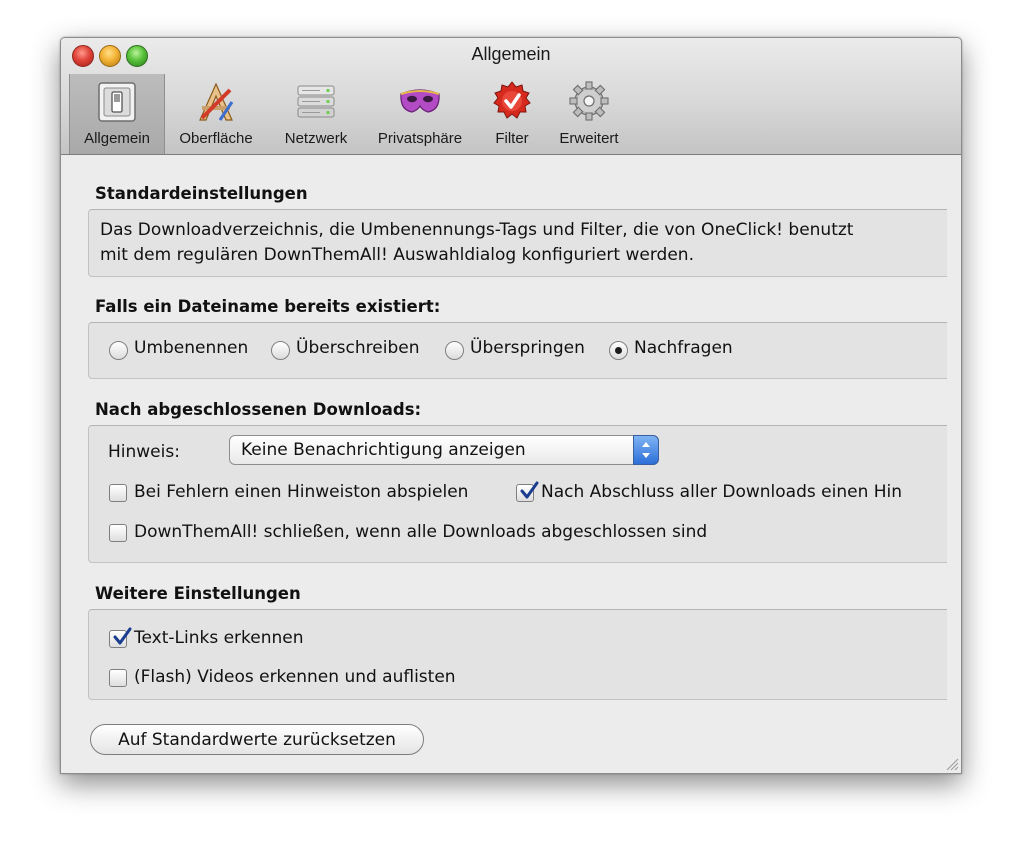 The width and height of the screenshot is (1020, 855). Describe the element at coordinates (420, 138) in the screenshot. I see `tab-label: Privatsphäre` at that location.